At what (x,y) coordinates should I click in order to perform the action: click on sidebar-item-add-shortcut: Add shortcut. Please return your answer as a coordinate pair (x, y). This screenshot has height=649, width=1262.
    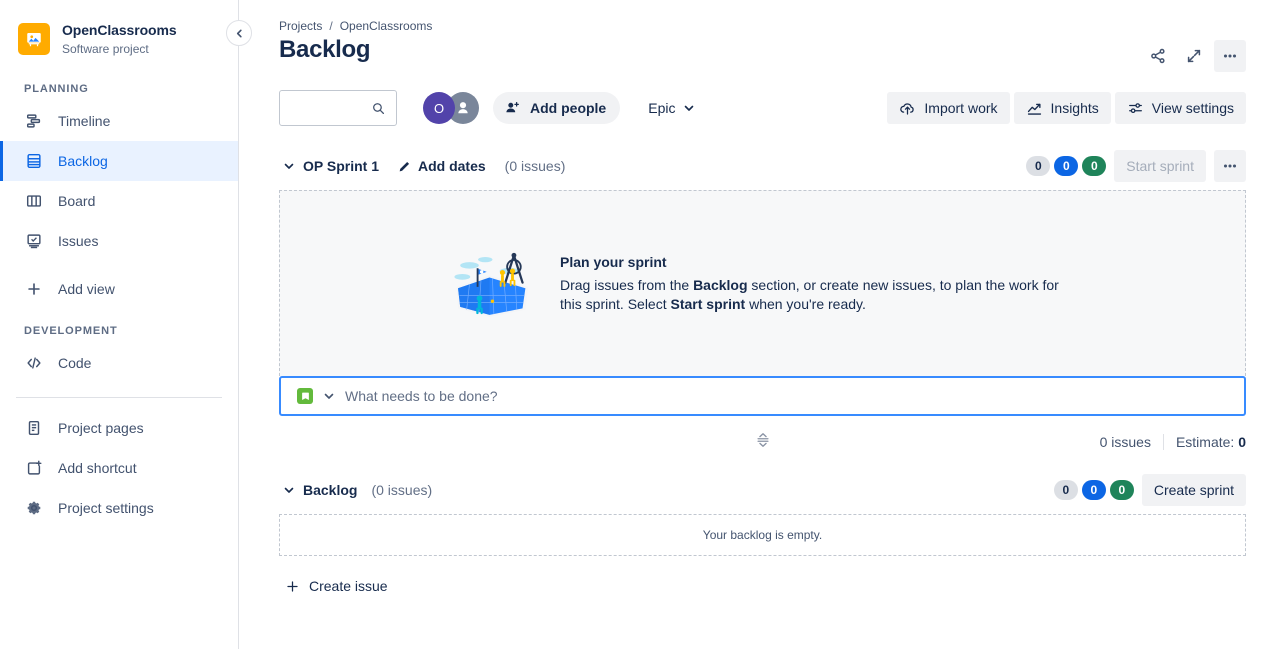
    Looking at the image, I should click on (119, 468).